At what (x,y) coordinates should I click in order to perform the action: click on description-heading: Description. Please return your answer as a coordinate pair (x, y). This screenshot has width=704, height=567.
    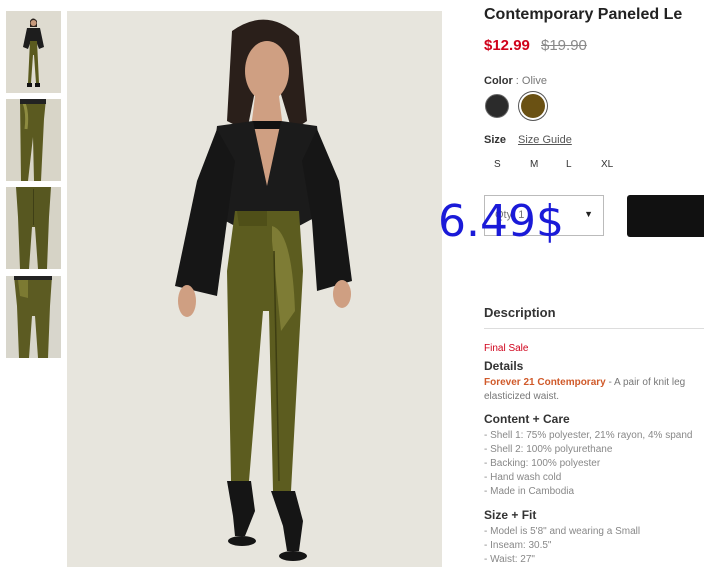
    Looking at the image, I should click on (520, 312).